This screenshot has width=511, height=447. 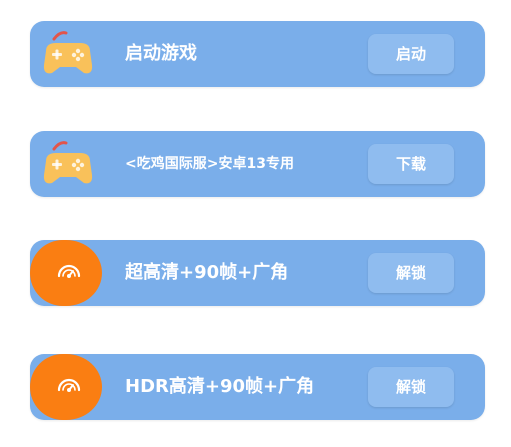 What do you see at coordinates (220, 386) in the screenshot?
I see `row-title: HDR高清+90帧+广角` at bounding box center [220, 386].